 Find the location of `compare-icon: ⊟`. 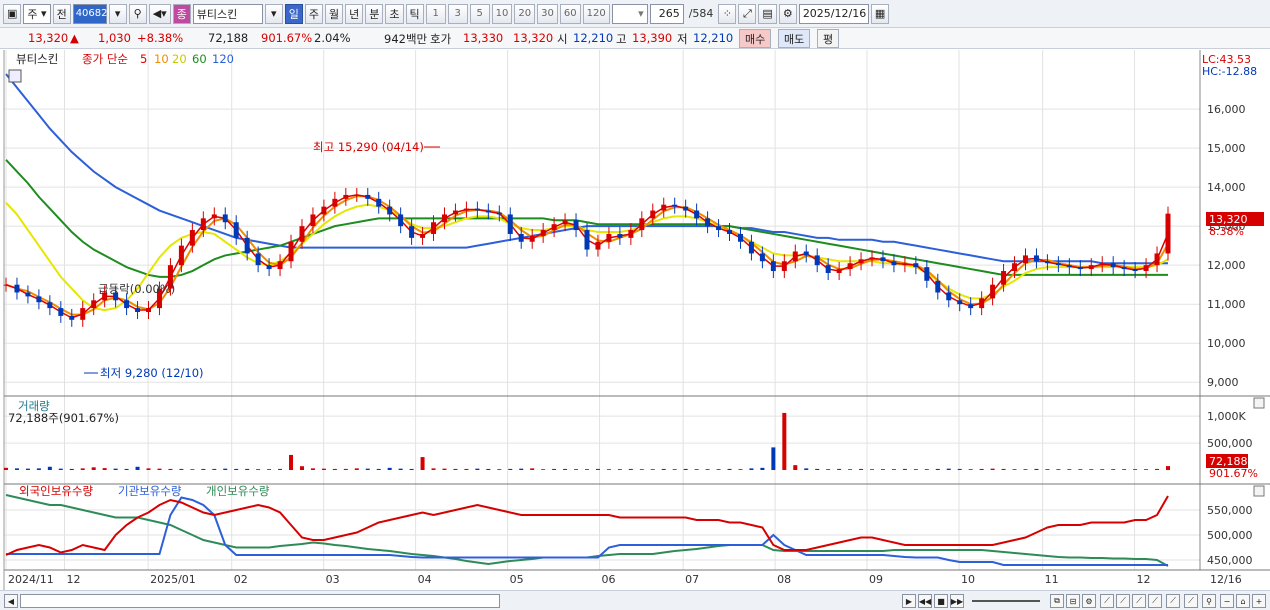

compare-icon: ⊟ is located at coordinates (1073, 601).